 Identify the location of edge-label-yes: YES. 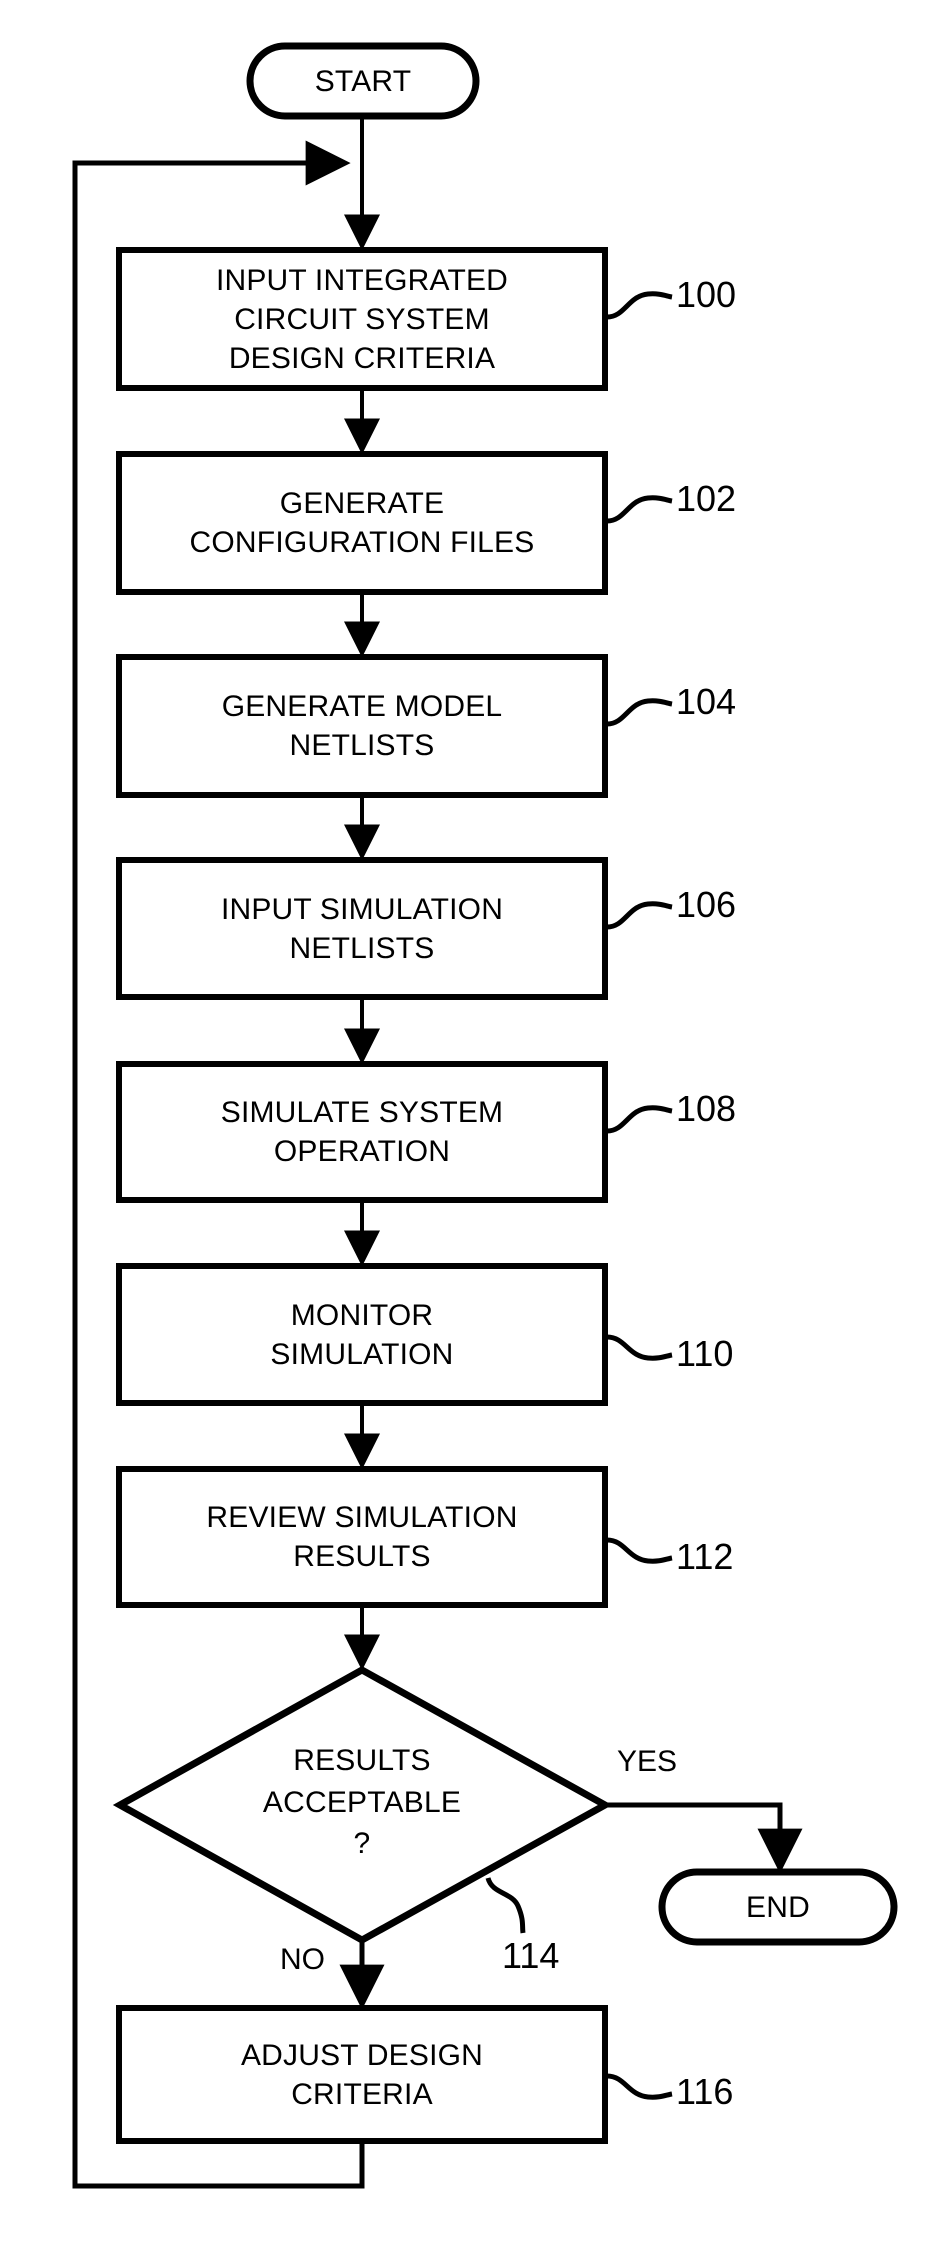
(647, 1761).